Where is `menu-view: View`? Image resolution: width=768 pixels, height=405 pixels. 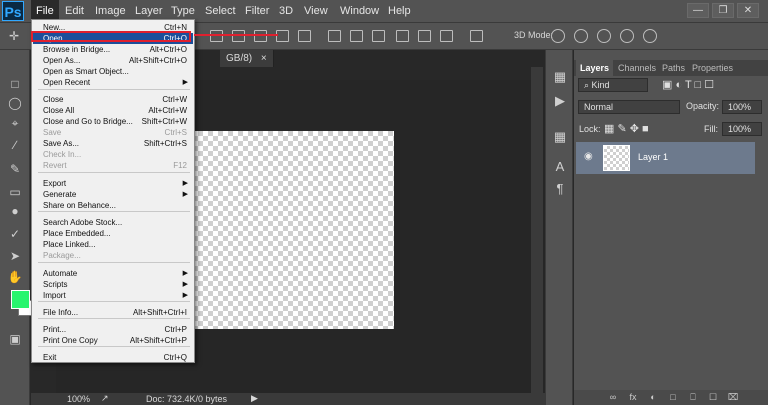 menu-view: View is located at coordinates (316, 11).